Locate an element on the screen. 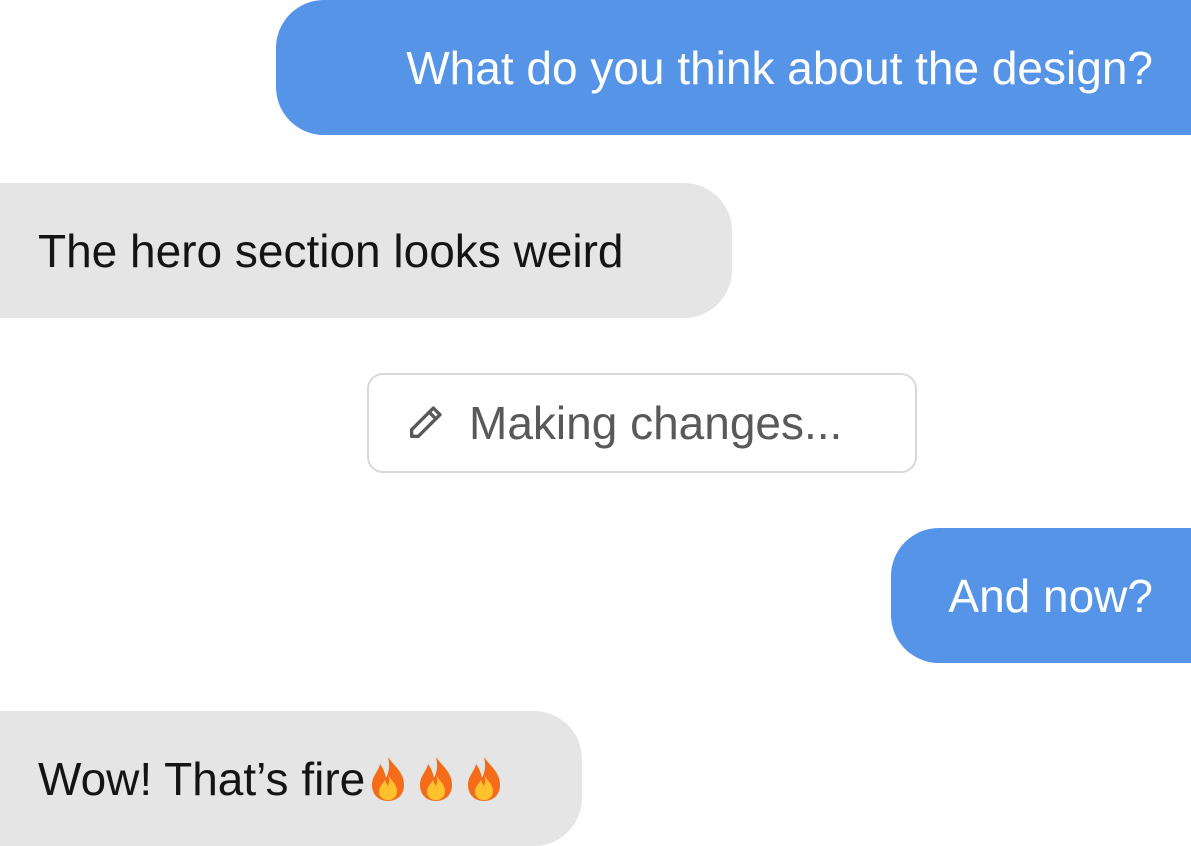  incoming-message-bubble: The hero section looks weird is located at coordinates (366, 250).